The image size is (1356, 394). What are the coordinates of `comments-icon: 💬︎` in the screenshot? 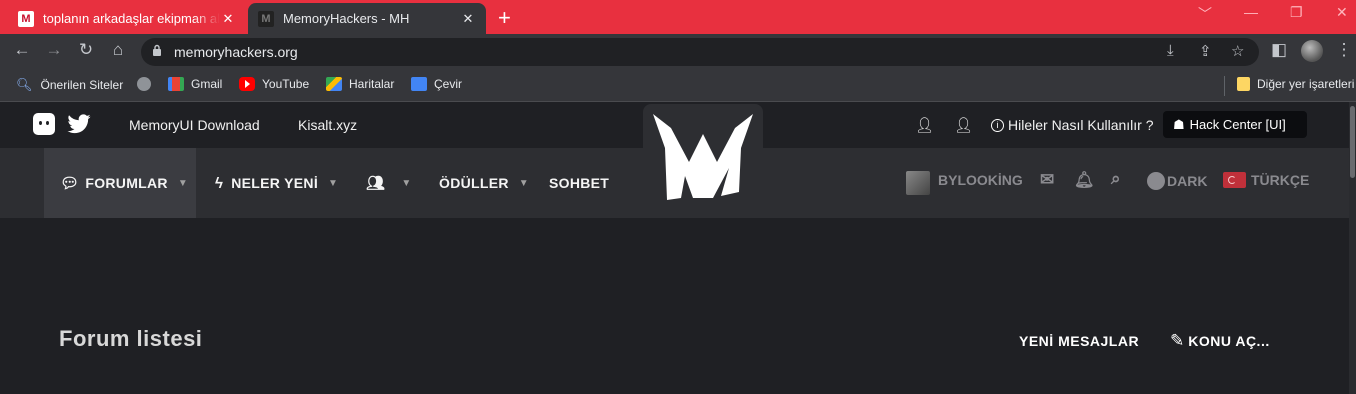 It's located at (70, 183).